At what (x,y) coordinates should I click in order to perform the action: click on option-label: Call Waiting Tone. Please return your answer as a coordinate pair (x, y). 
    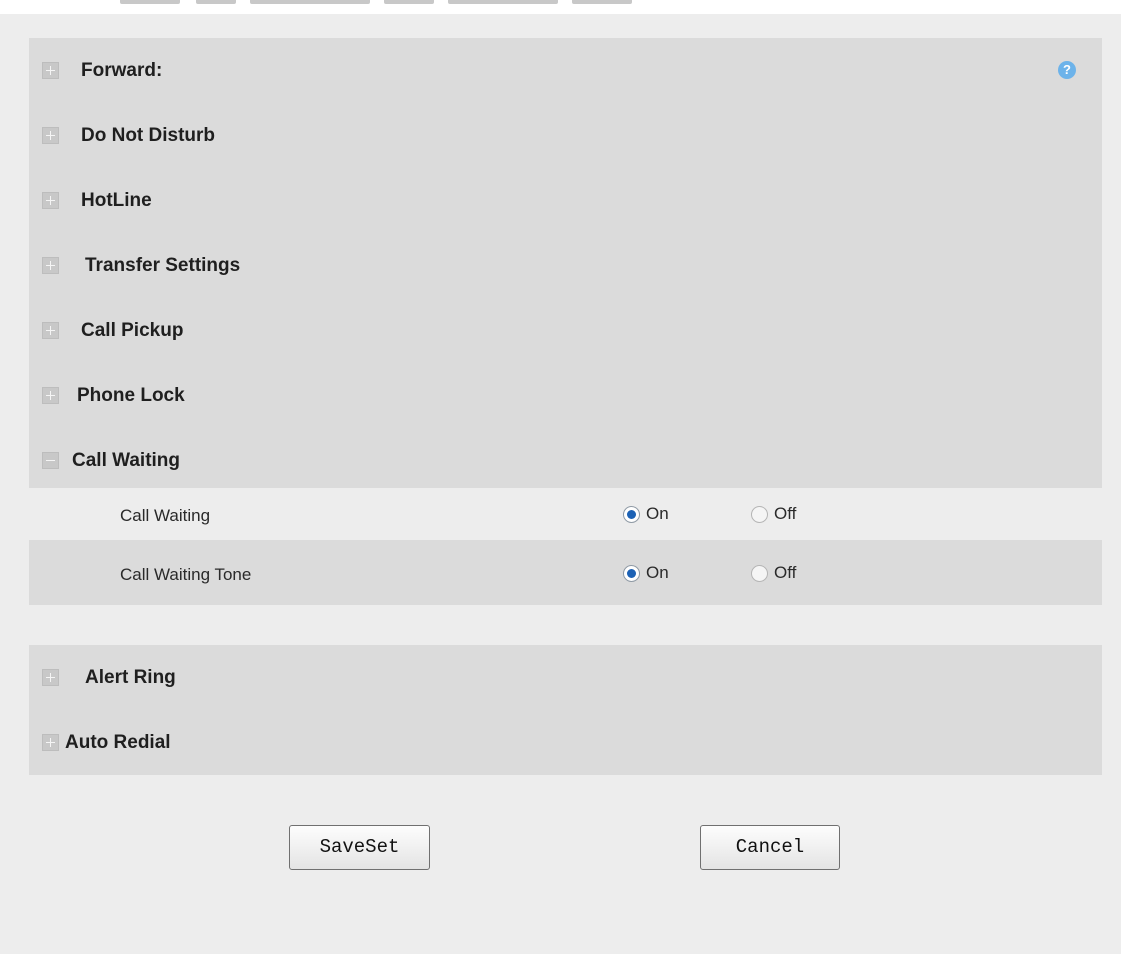
    Looking at the image, I should click on (186, 574).